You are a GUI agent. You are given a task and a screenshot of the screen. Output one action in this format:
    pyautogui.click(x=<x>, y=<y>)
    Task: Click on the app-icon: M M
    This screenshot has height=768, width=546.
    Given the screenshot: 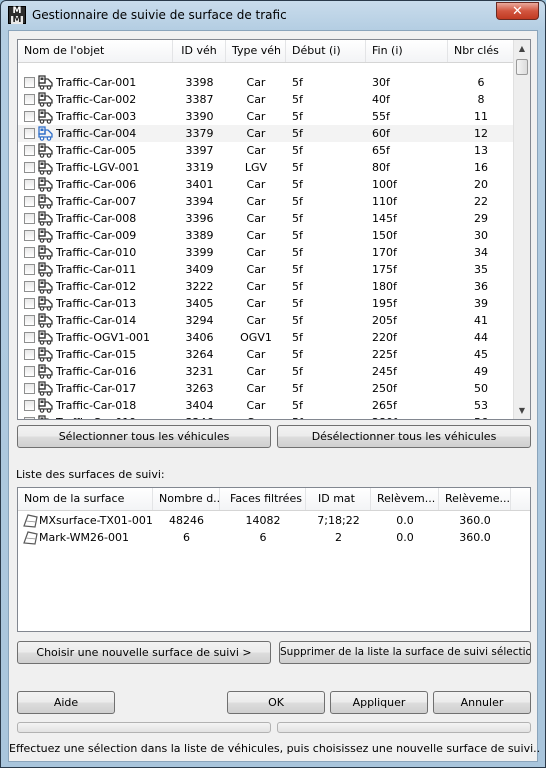 What is the action you would take?
    pyautogui.click(x=17, y=15)
    